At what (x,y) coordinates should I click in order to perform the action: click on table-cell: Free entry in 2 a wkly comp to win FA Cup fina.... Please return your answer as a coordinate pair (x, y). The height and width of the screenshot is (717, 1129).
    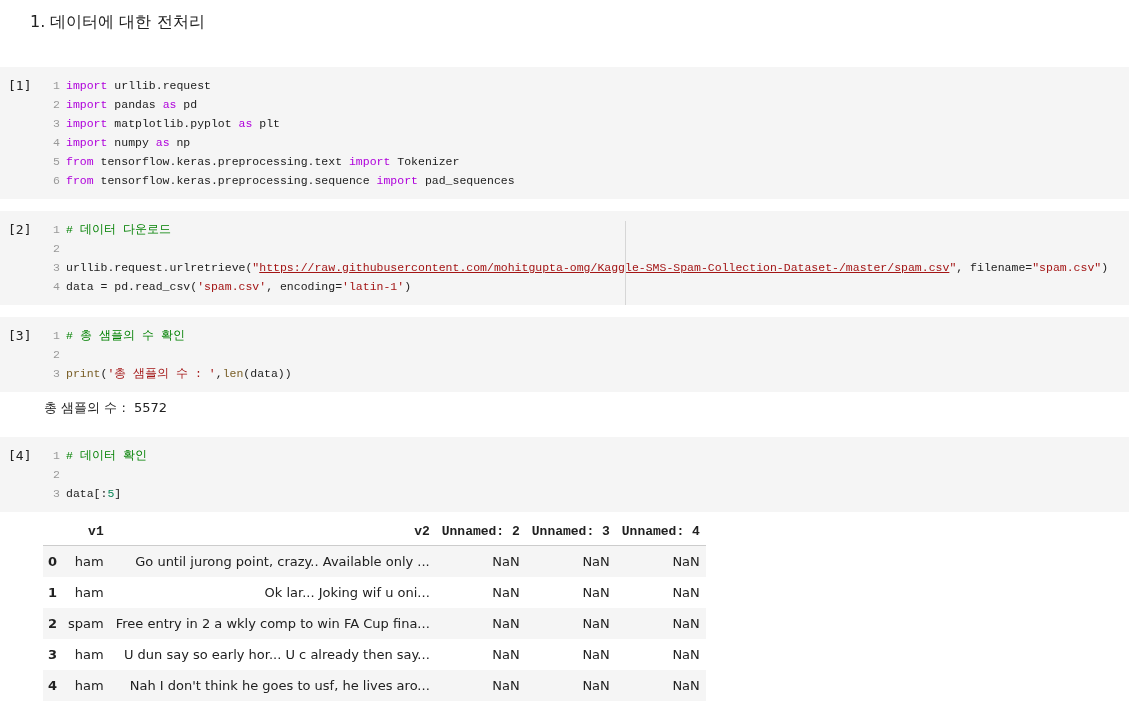
    Looking at the image, I should click on (272, 623).